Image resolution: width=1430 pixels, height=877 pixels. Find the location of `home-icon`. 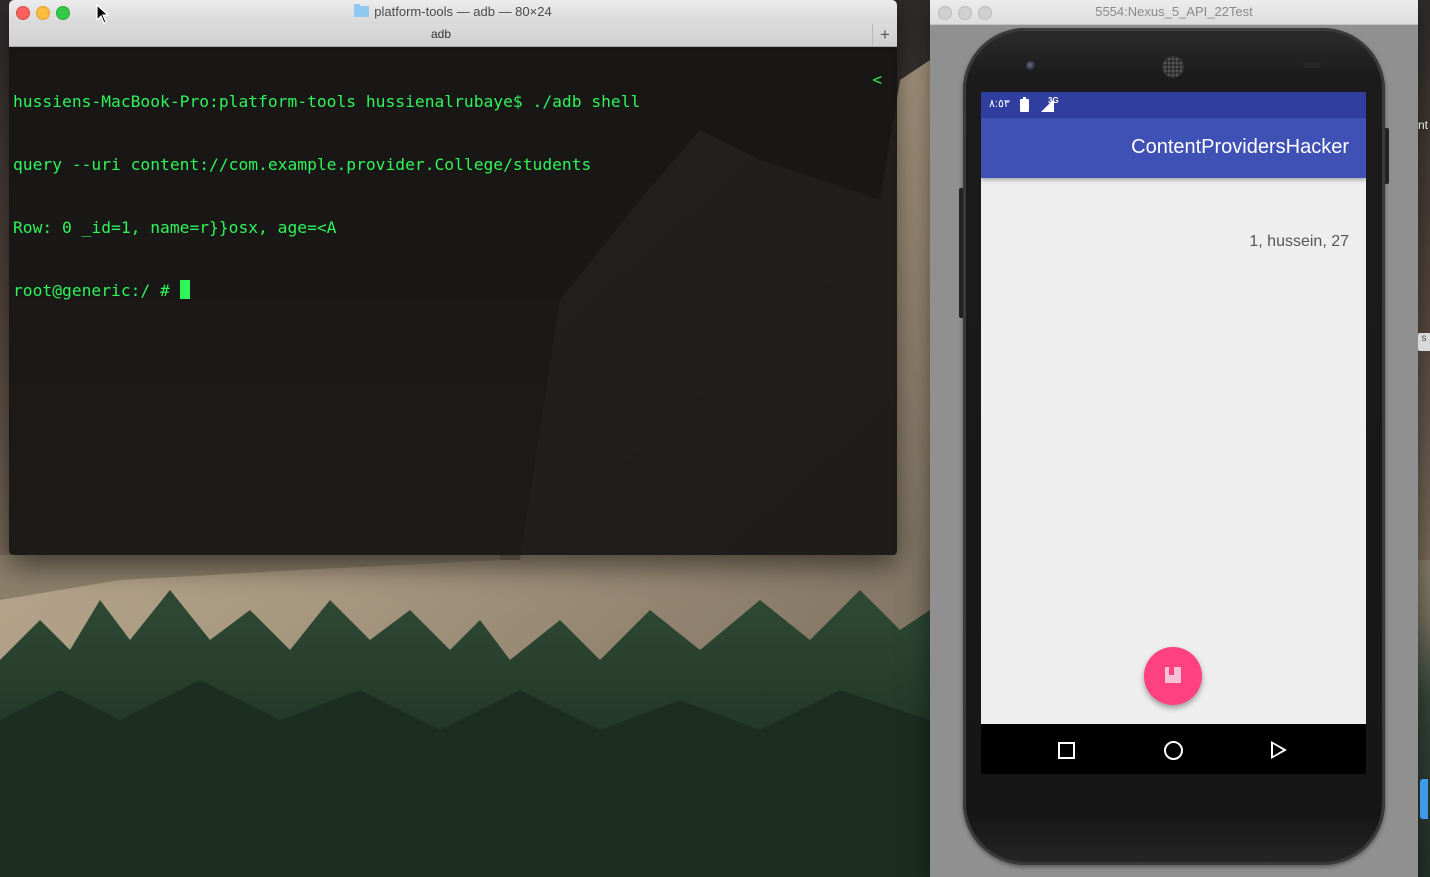

home-icon is located at coordinates (1173, 750).